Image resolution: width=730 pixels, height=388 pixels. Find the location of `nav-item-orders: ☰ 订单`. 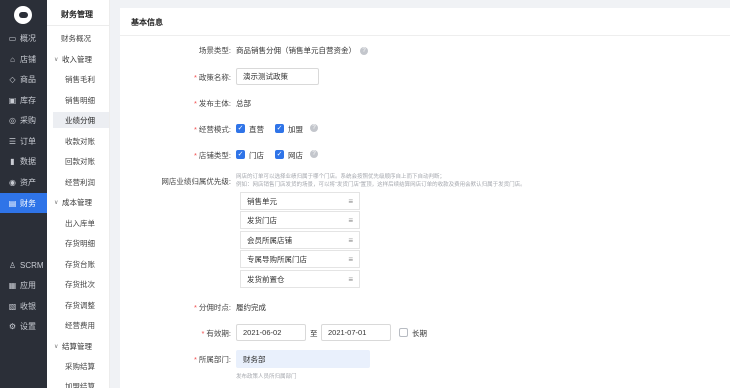

nav-item-orders: ☰ 订单 is located at coordinates (23, 141).